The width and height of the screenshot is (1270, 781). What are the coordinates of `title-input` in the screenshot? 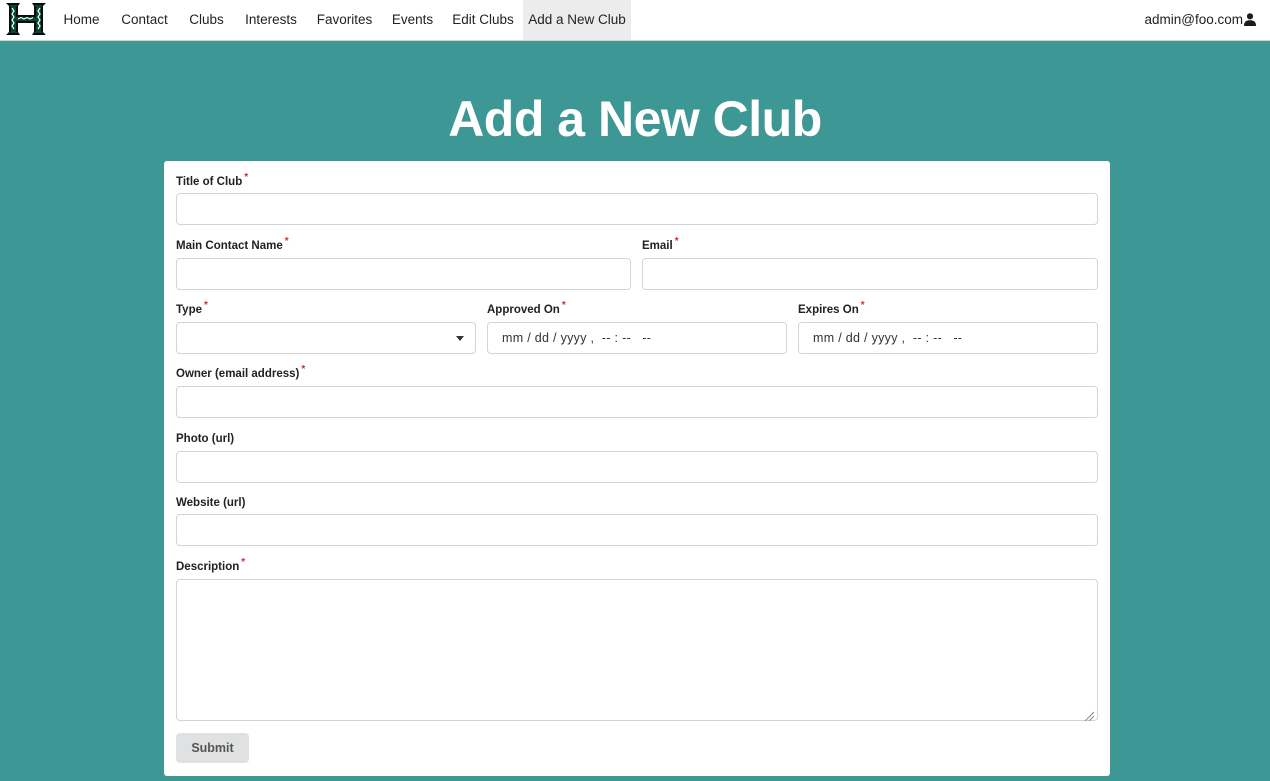 It's located at (637, 209).